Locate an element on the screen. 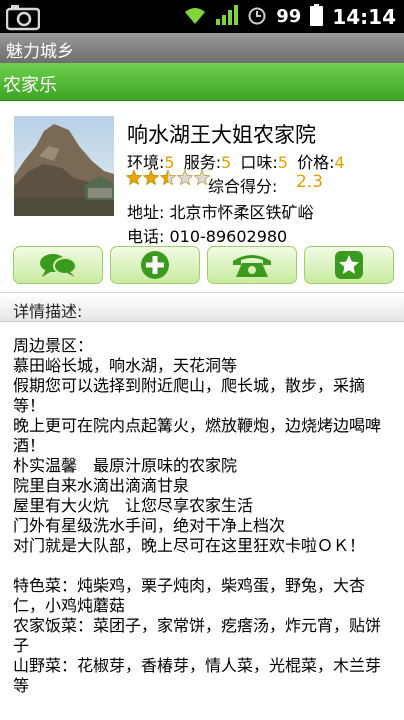 The width and height of the screenshot is (404, 720). star-favorite-icon is located at coordinates (349, 265).